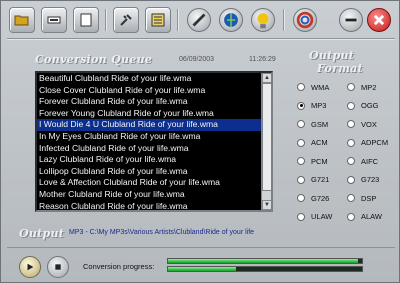 This screenshot has width=400, height=283. I want to click on minimize-icon, so click(351, 20).